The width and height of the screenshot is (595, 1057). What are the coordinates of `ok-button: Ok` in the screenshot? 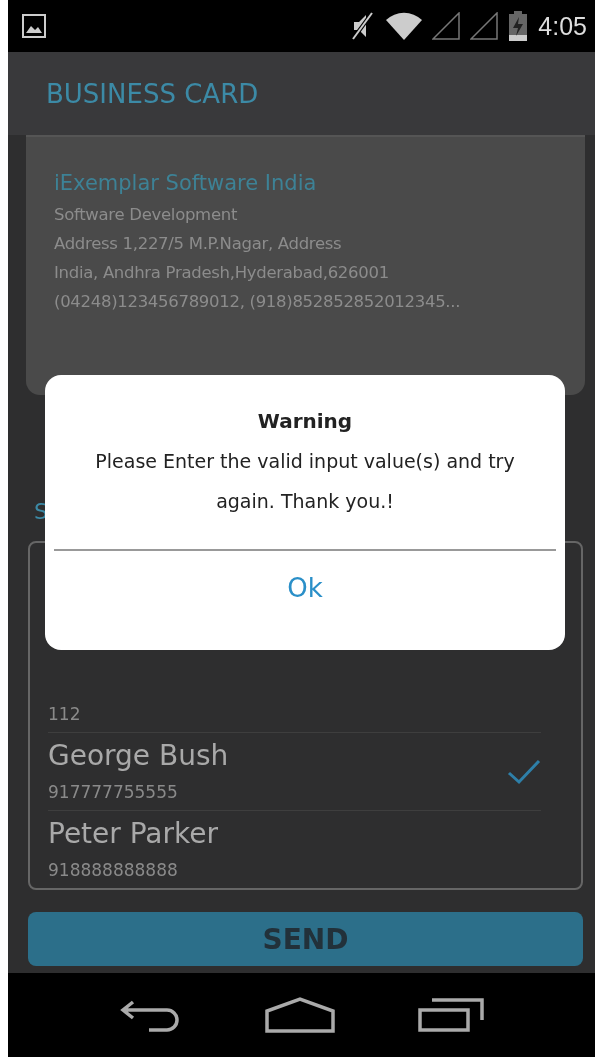 It's located at (305, 588).